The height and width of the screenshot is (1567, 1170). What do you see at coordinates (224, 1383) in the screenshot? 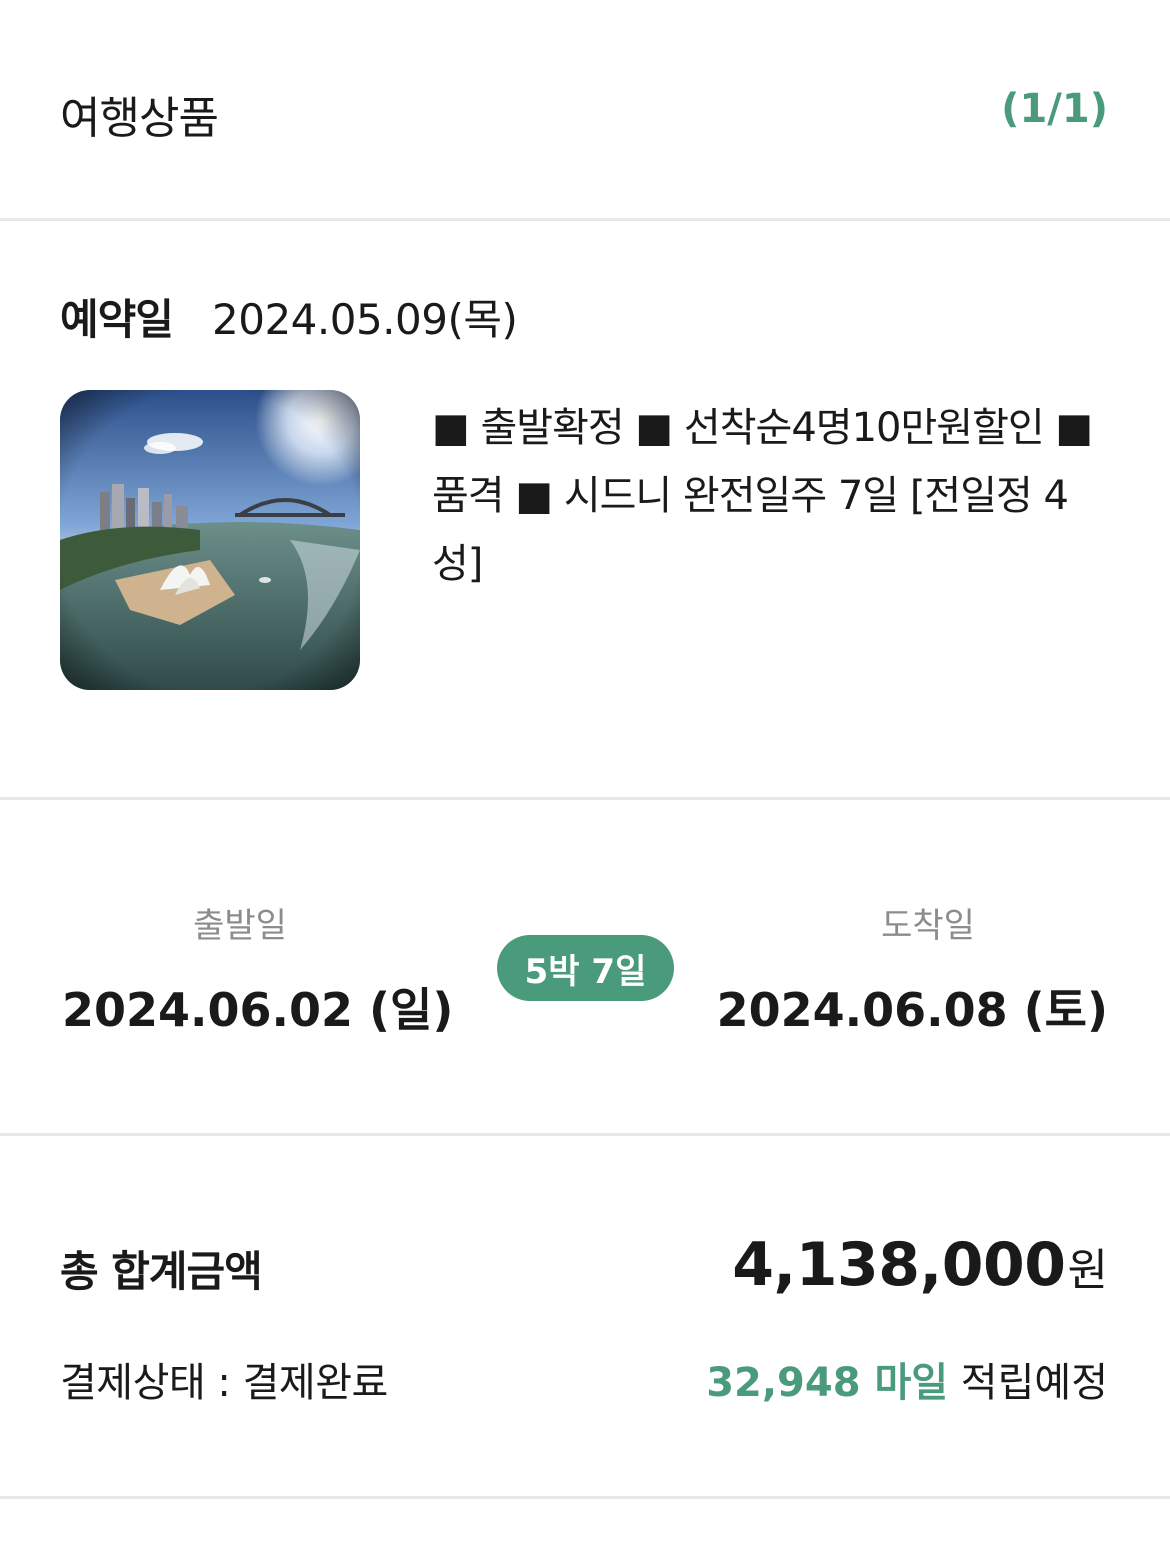
I see `payment-status: 결제상태 : 결제완료` at bounding box center [224, 1383].